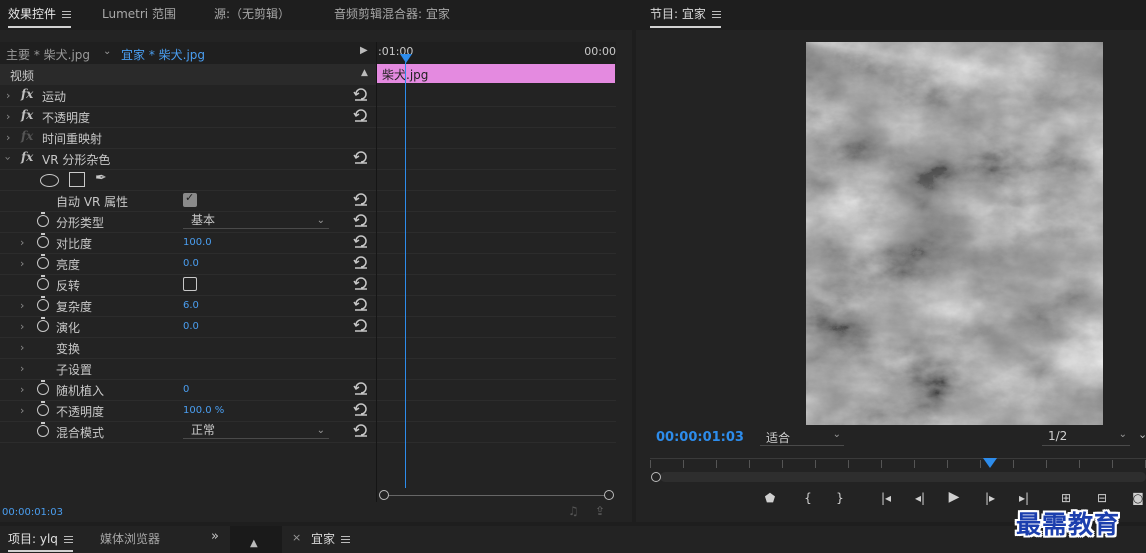 The height and width of the screenshot is (553, 1146). Describe the element at coordinates (22, 410) in the screenshot. I see `twirl-param-opacity-icon: ›` at that location.